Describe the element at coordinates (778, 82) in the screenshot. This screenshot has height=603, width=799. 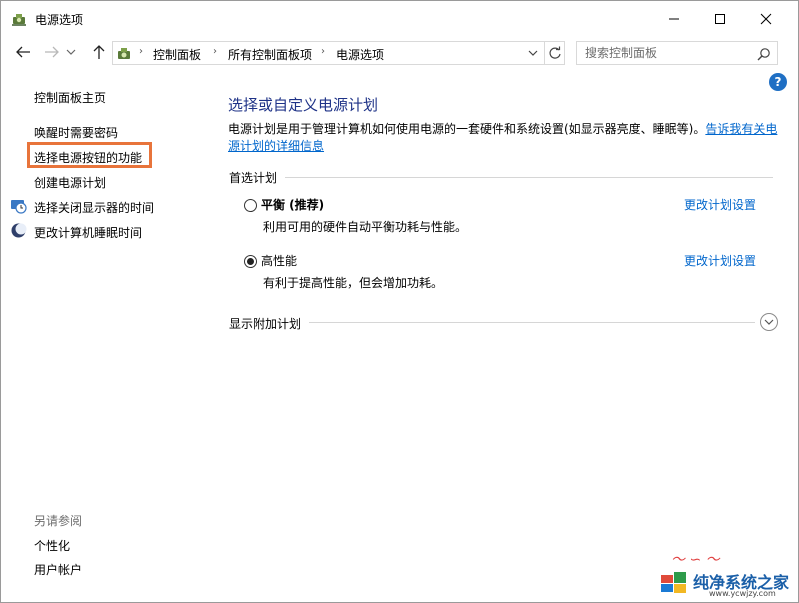
I see `help-button: ?` at that location.